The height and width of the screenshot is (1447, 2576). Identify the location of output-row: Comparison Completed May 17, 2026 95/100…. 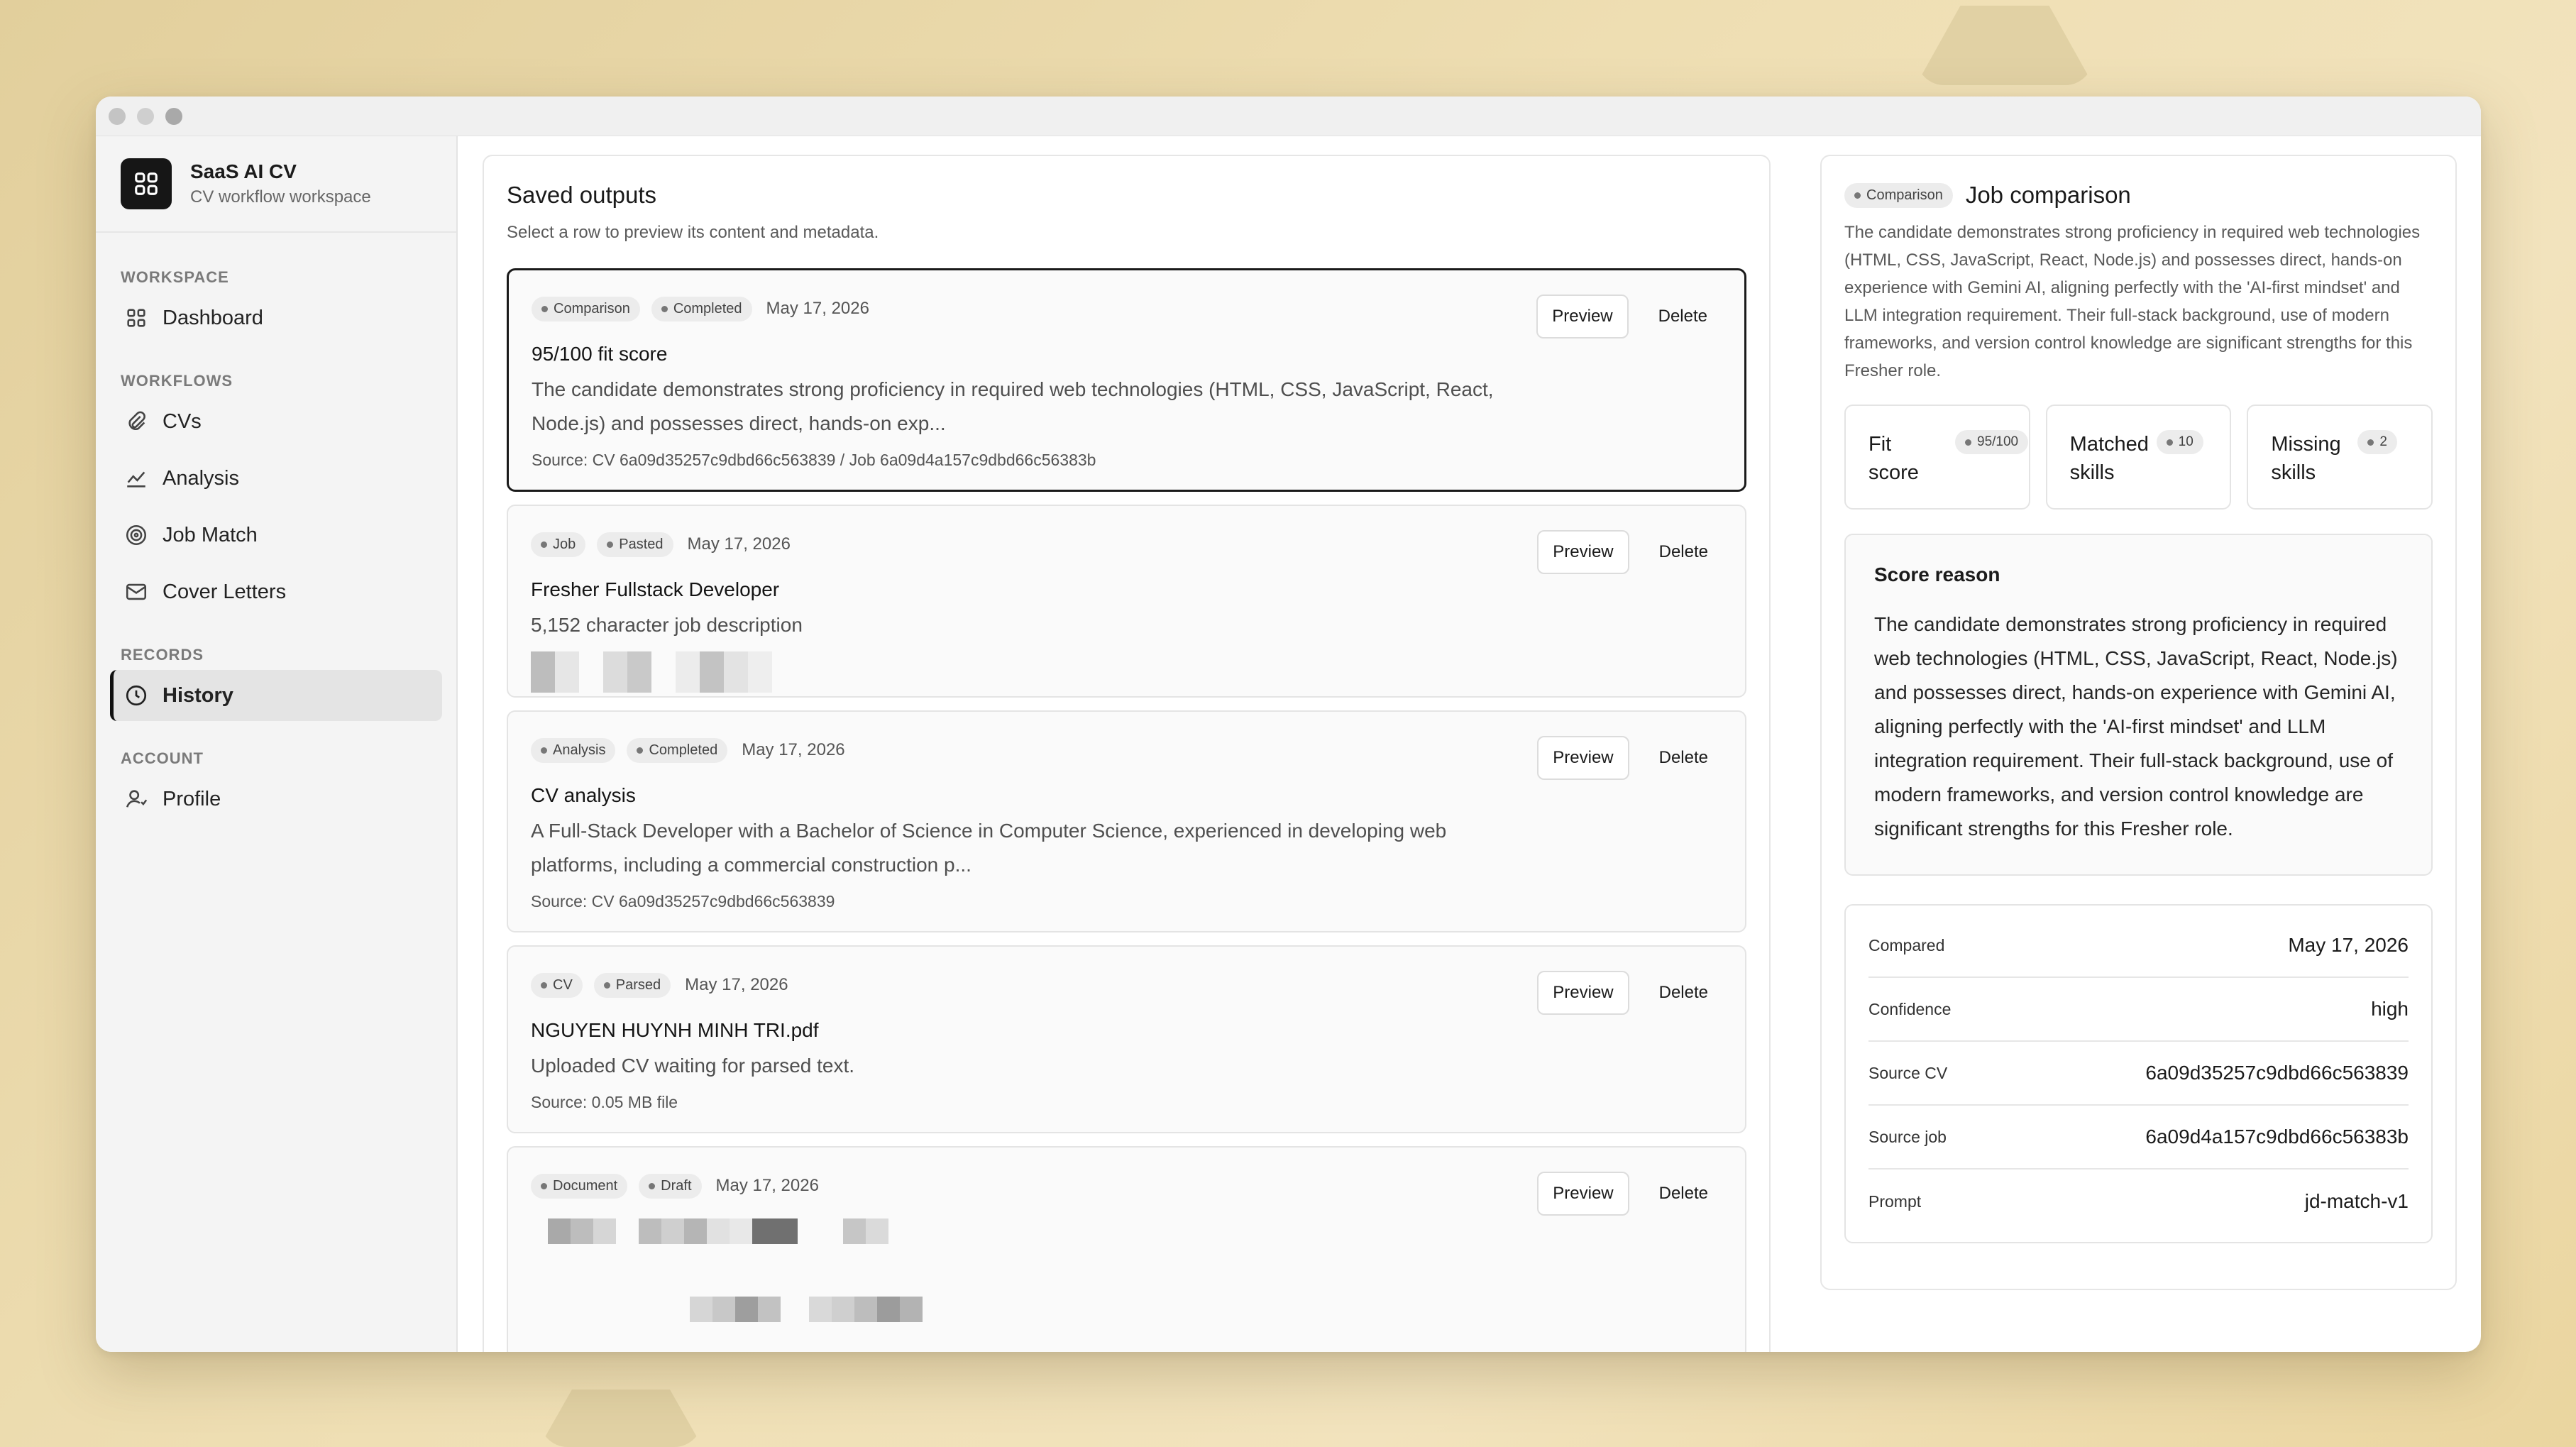
(1126, 380).